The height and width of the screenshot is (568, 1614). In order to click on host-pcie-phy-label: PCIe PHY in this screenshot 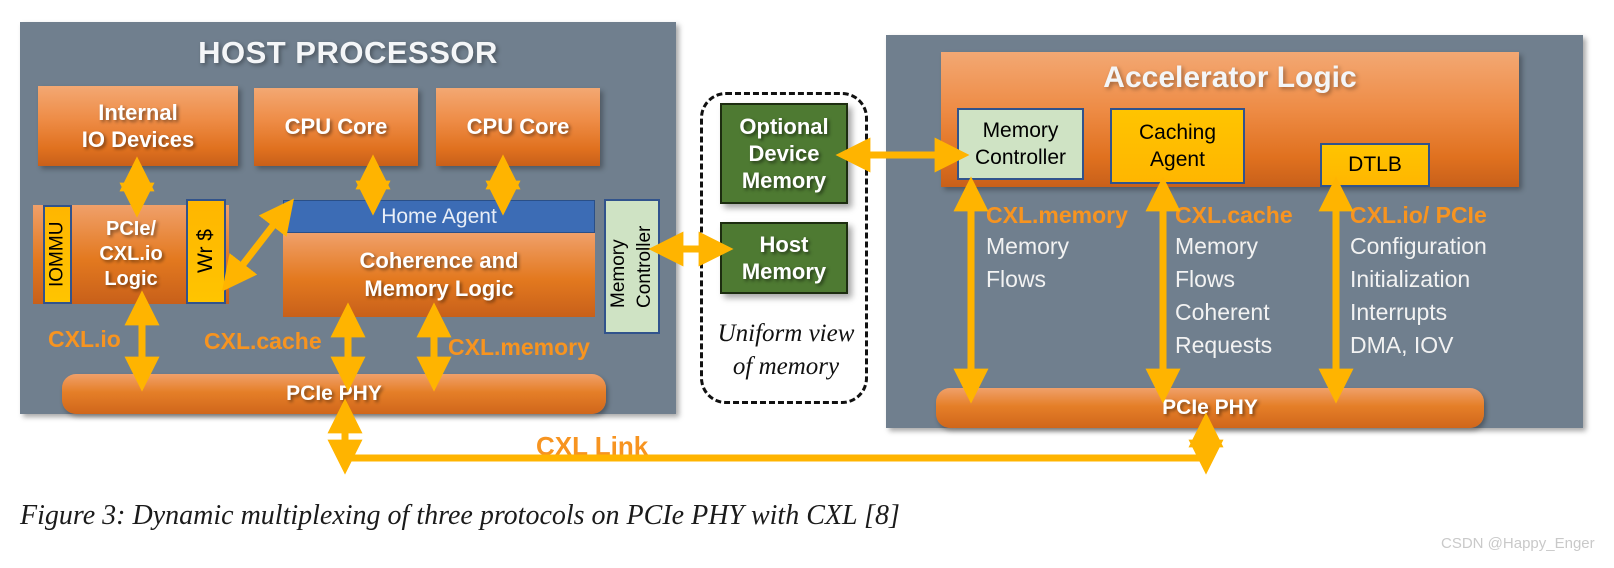, I will do `click(334, 393)`.